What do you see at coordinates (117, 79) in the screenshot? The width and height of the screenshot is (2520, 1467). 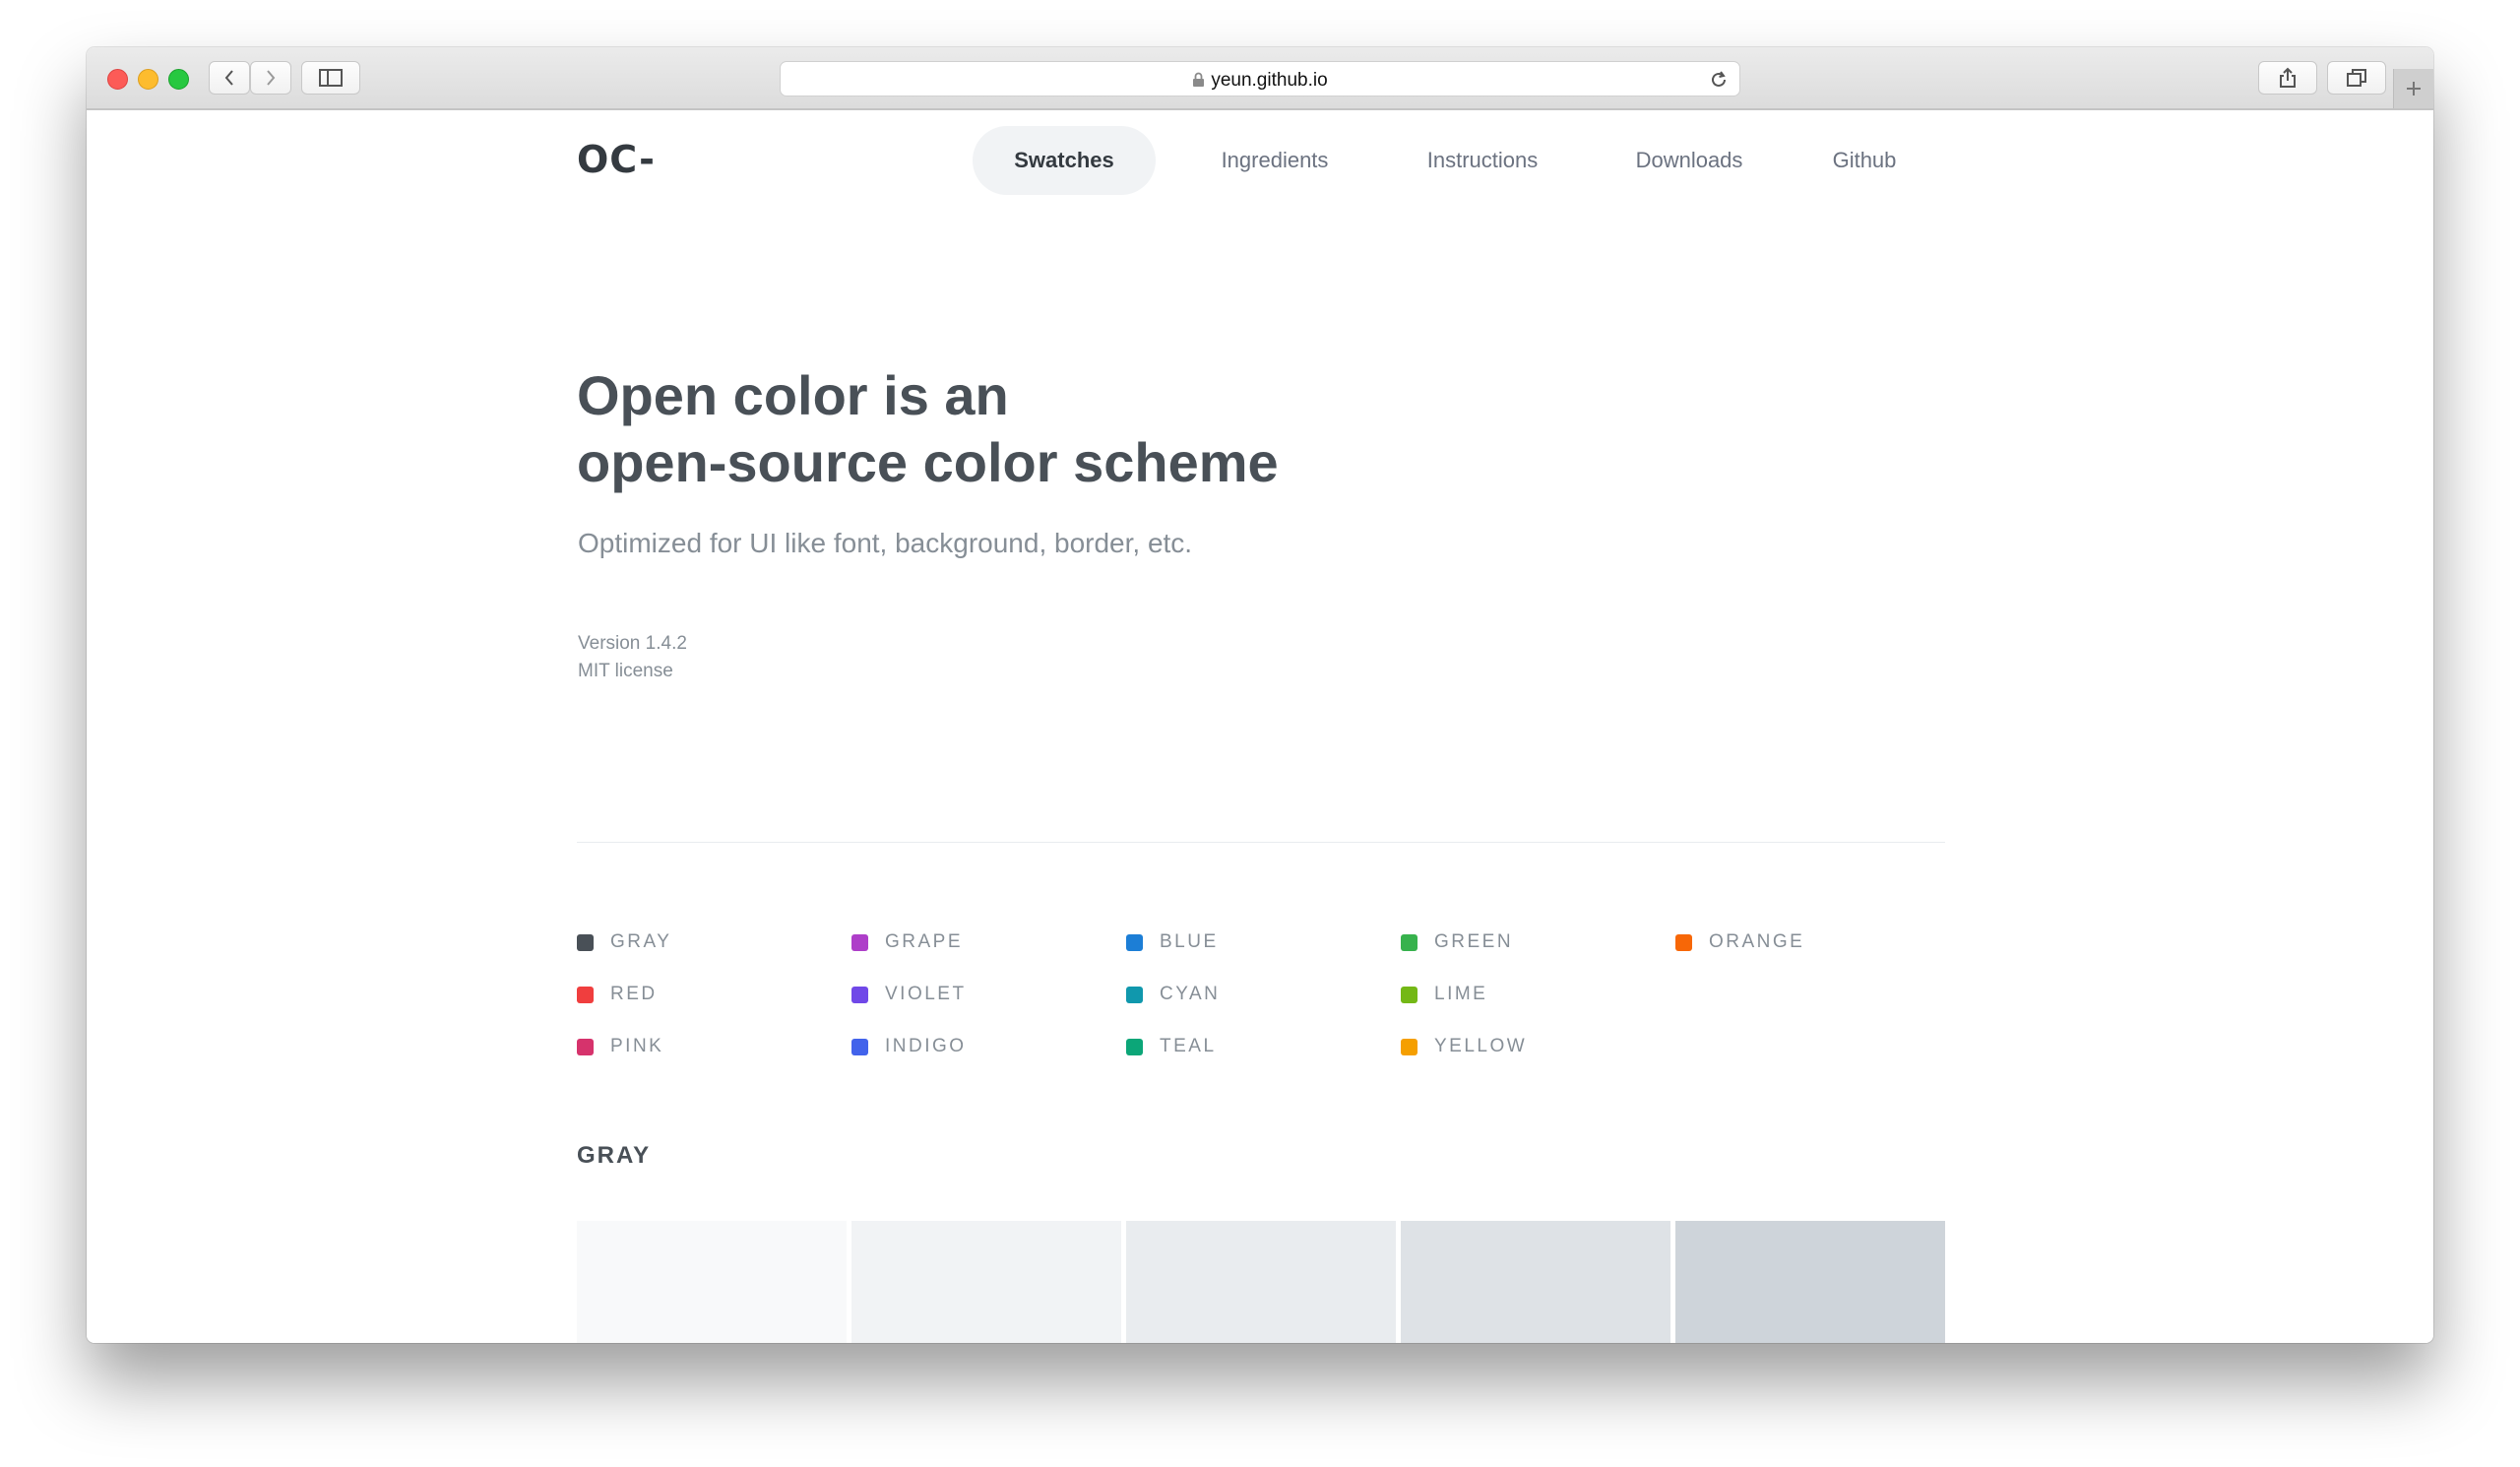 I see `close-window-button` at bounding box center [117, 79].